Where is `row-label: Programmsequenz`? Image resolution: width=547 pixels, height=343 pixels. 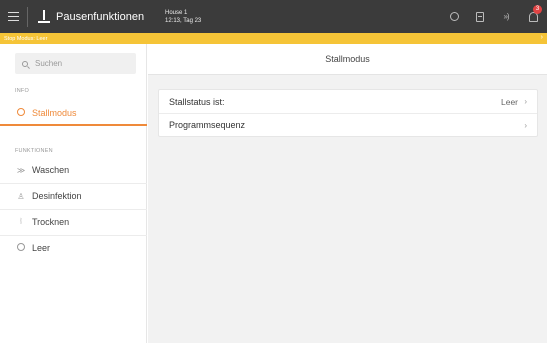
row-label: Programmsequenz is located at coordinates (207, 125).